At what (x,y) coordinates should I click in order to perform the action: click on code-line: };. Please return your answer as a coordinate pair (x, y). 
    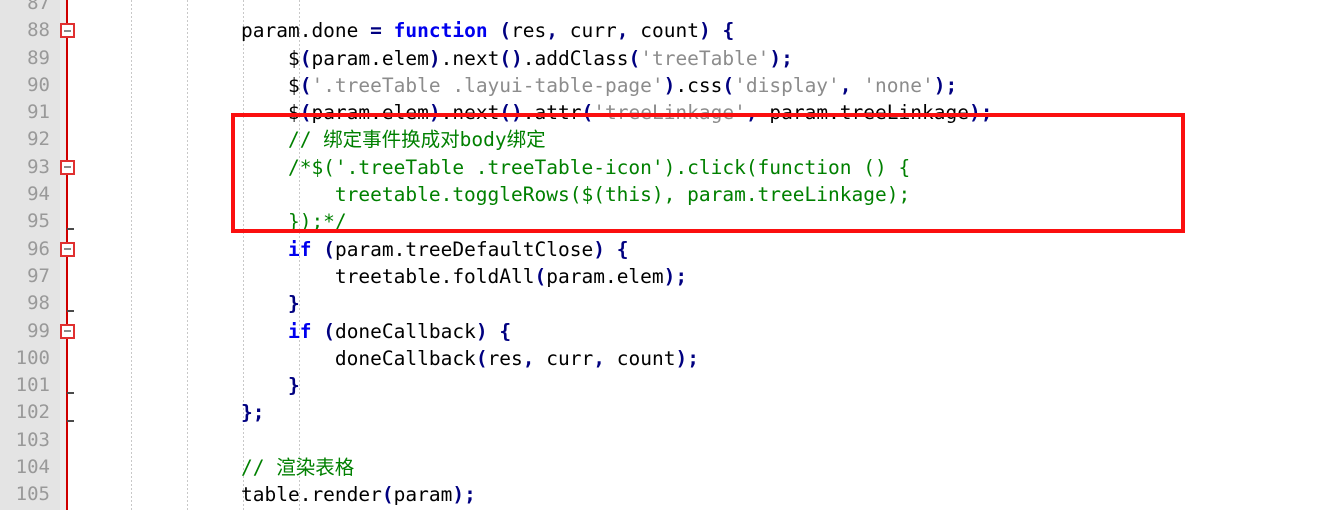
    Looking at the image, I should click on (529, 412).